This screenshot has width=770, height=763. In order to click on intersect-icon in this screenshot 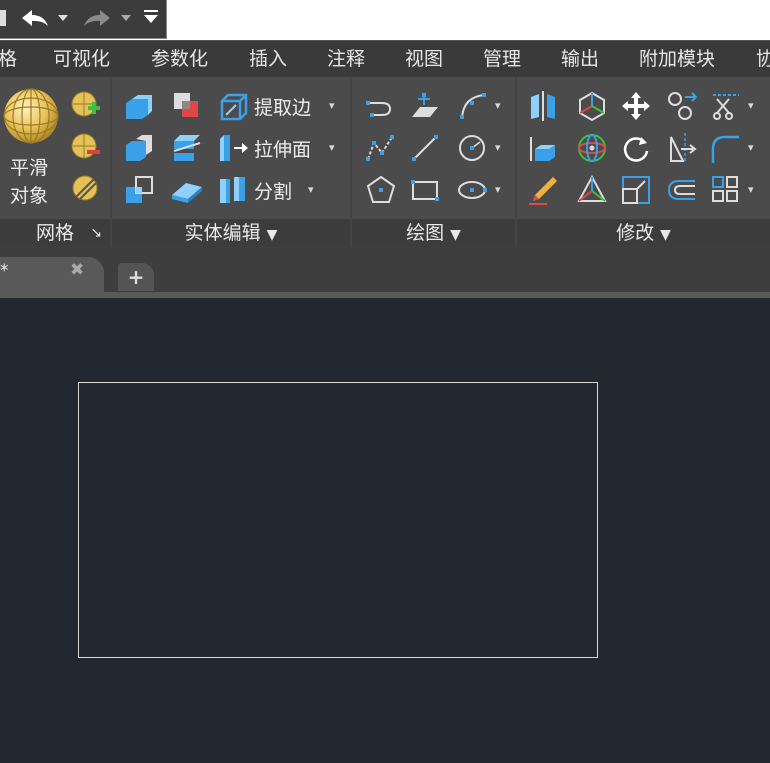, I will do `click(139, 190)`.